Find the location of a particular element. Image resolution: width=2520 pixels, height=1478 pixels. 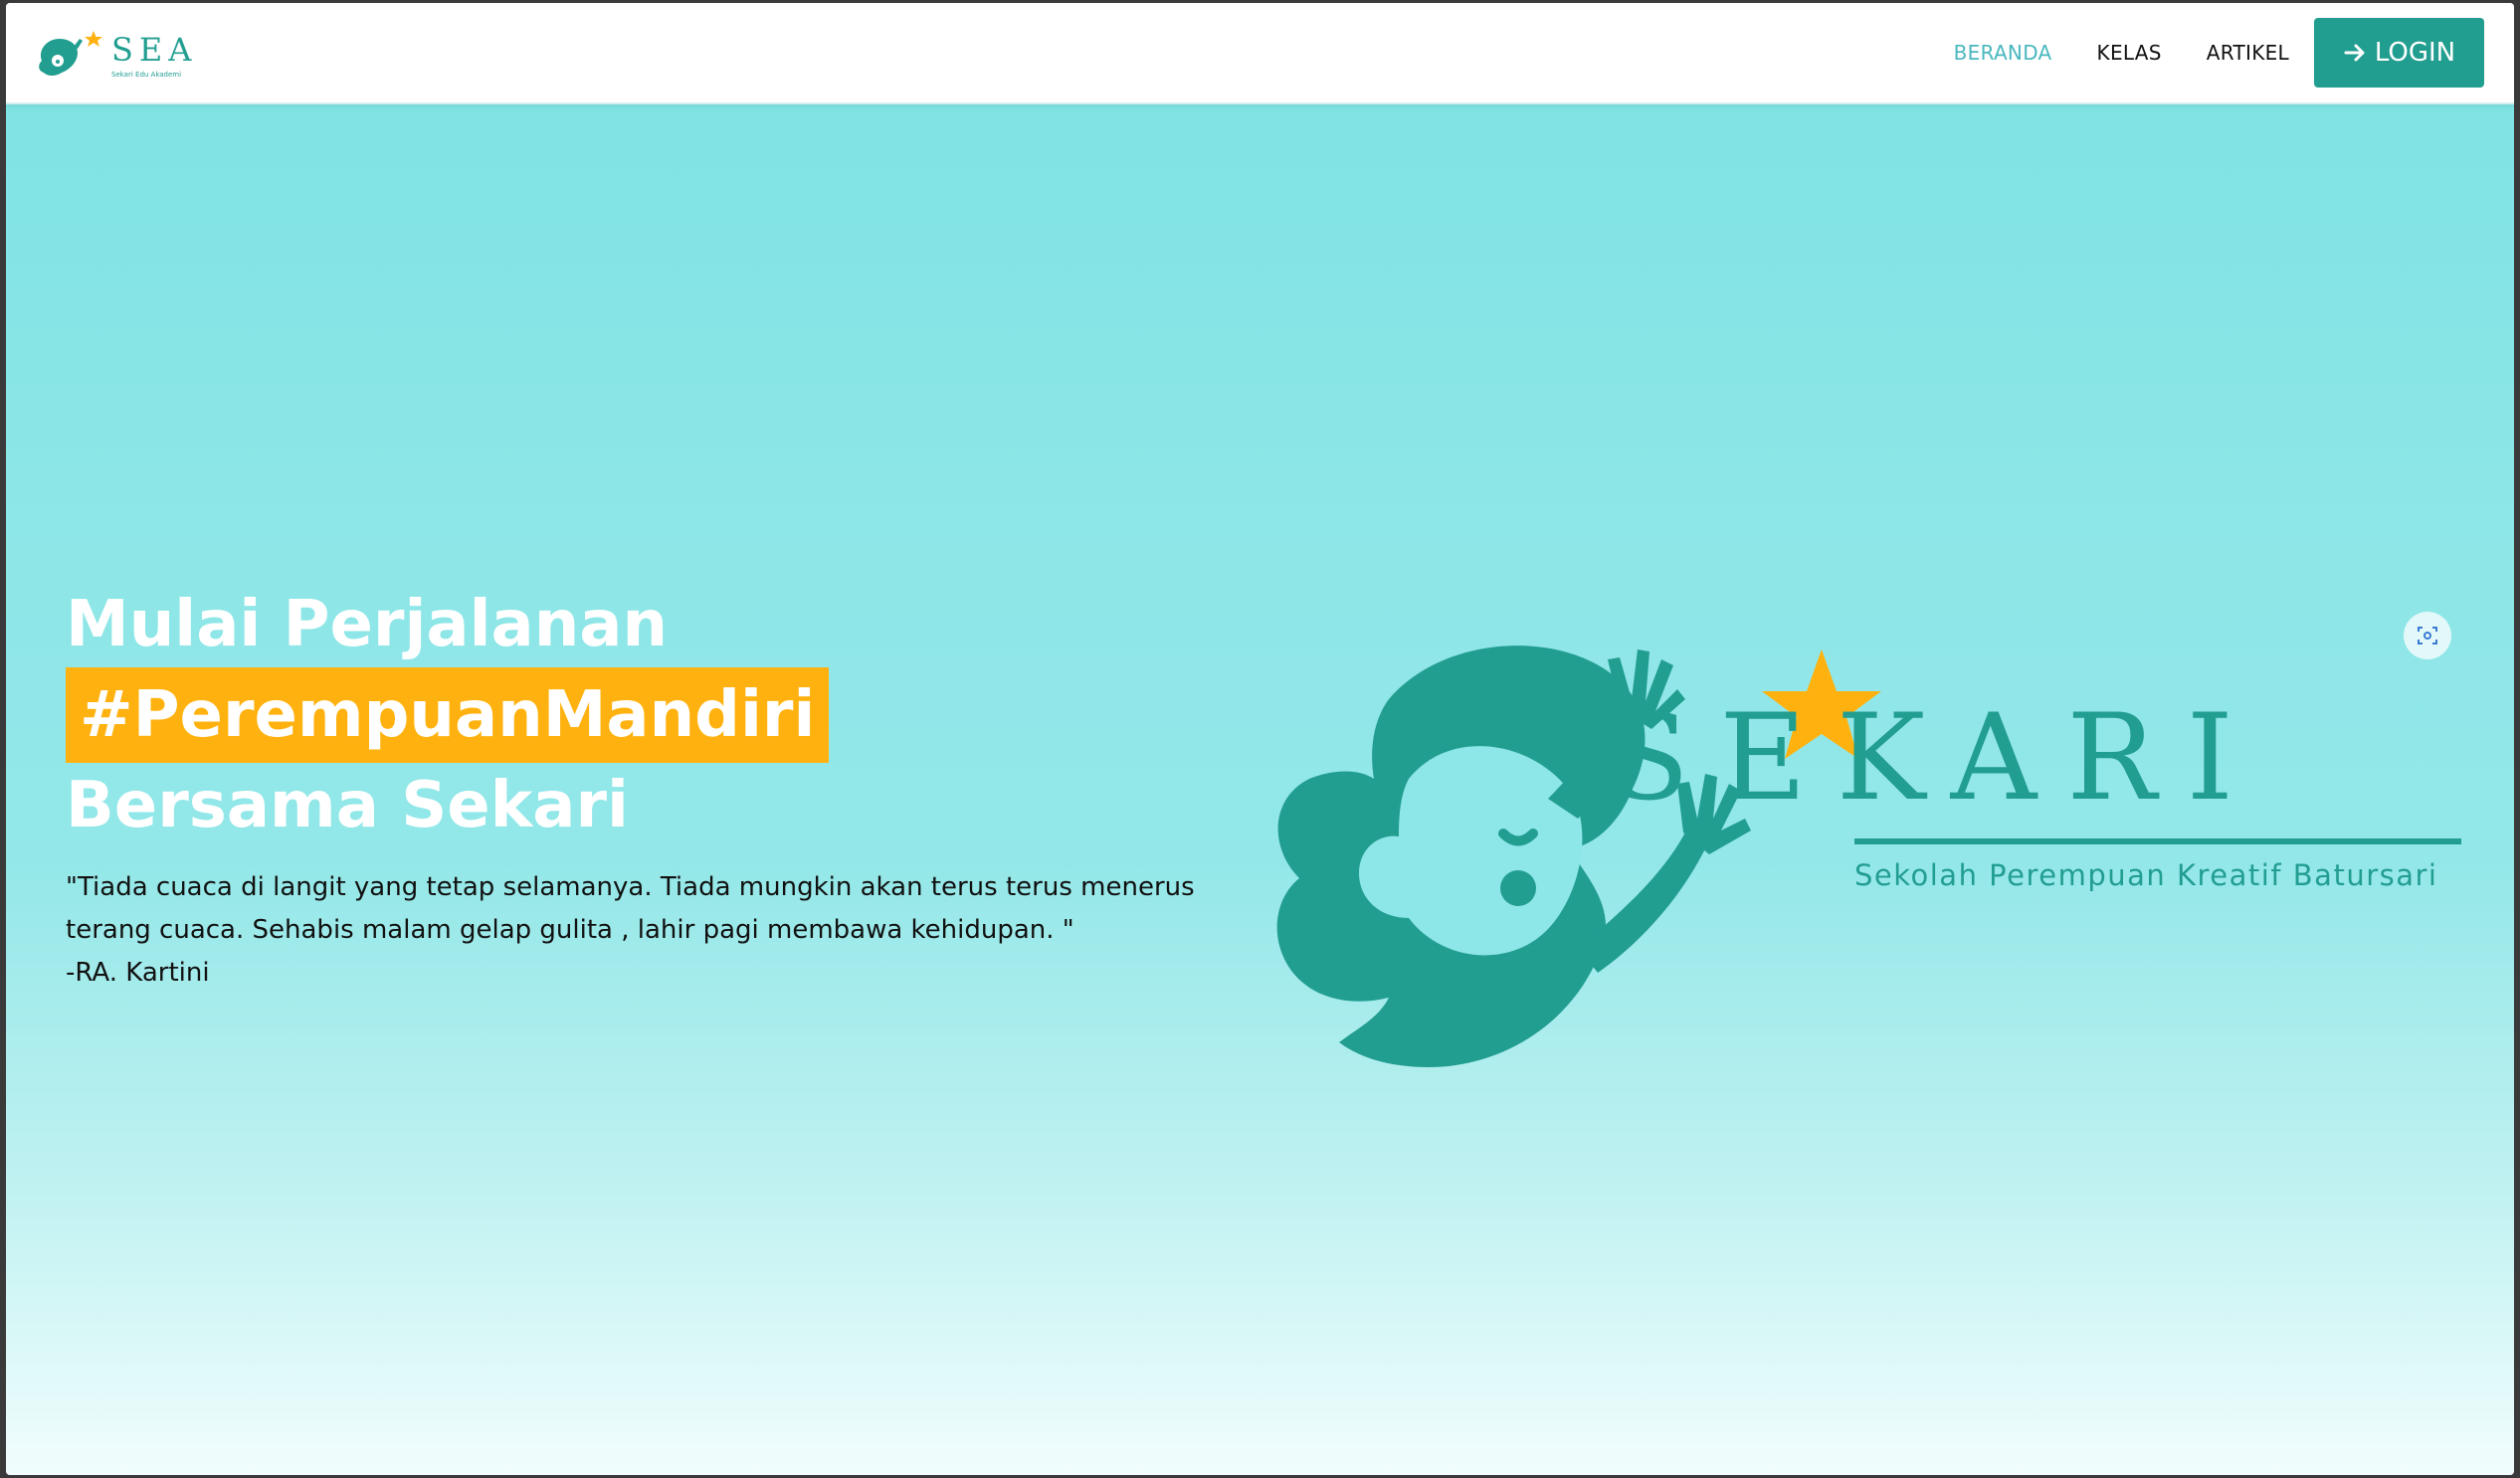

sekari-underline is located at coordinates (2157, 841).